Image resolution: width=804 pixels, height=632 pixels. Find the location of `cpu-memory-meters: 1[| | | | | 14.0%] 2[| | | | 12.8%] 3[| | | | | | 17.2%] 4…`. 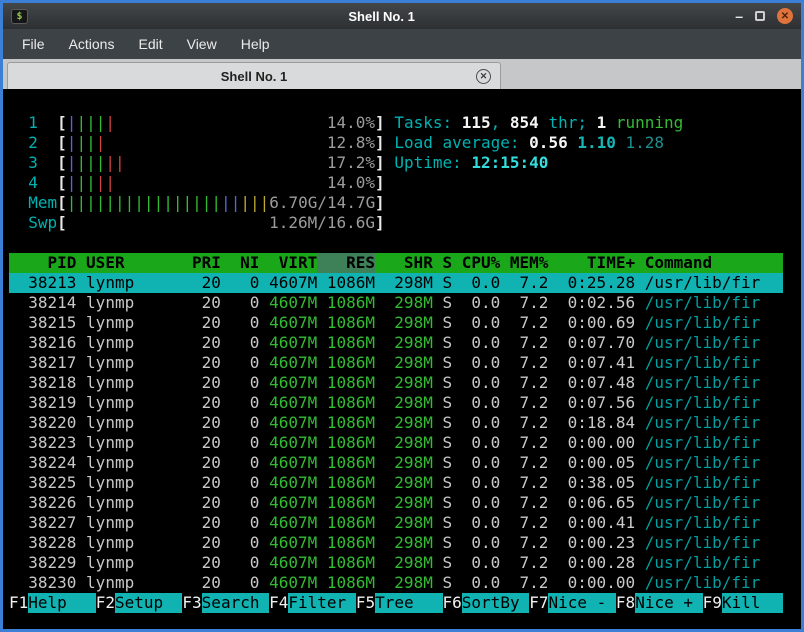

cpu-memory-meters: 1[| | | | | 14.0%] 2[| | | | 12.8%] 3[| | | | | | 17.2%] 4… is located at coordinates (197, 173).